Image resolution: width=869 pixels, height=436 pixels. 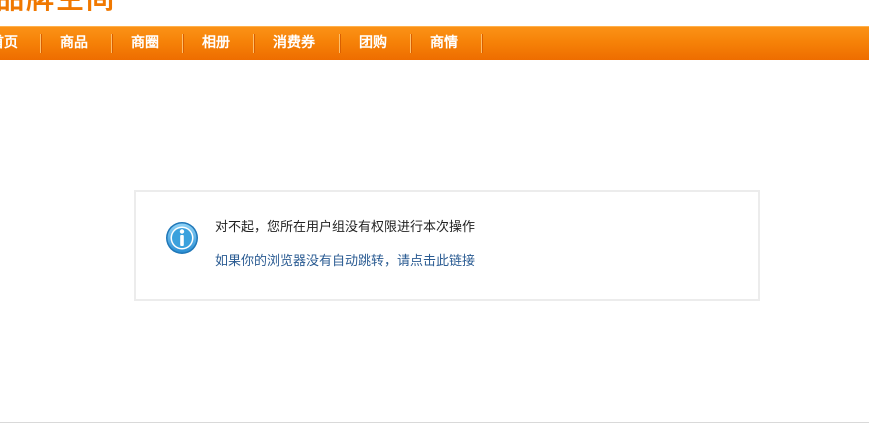 I want to click on nav-item-products: 商品, so click(x=74, y=43).